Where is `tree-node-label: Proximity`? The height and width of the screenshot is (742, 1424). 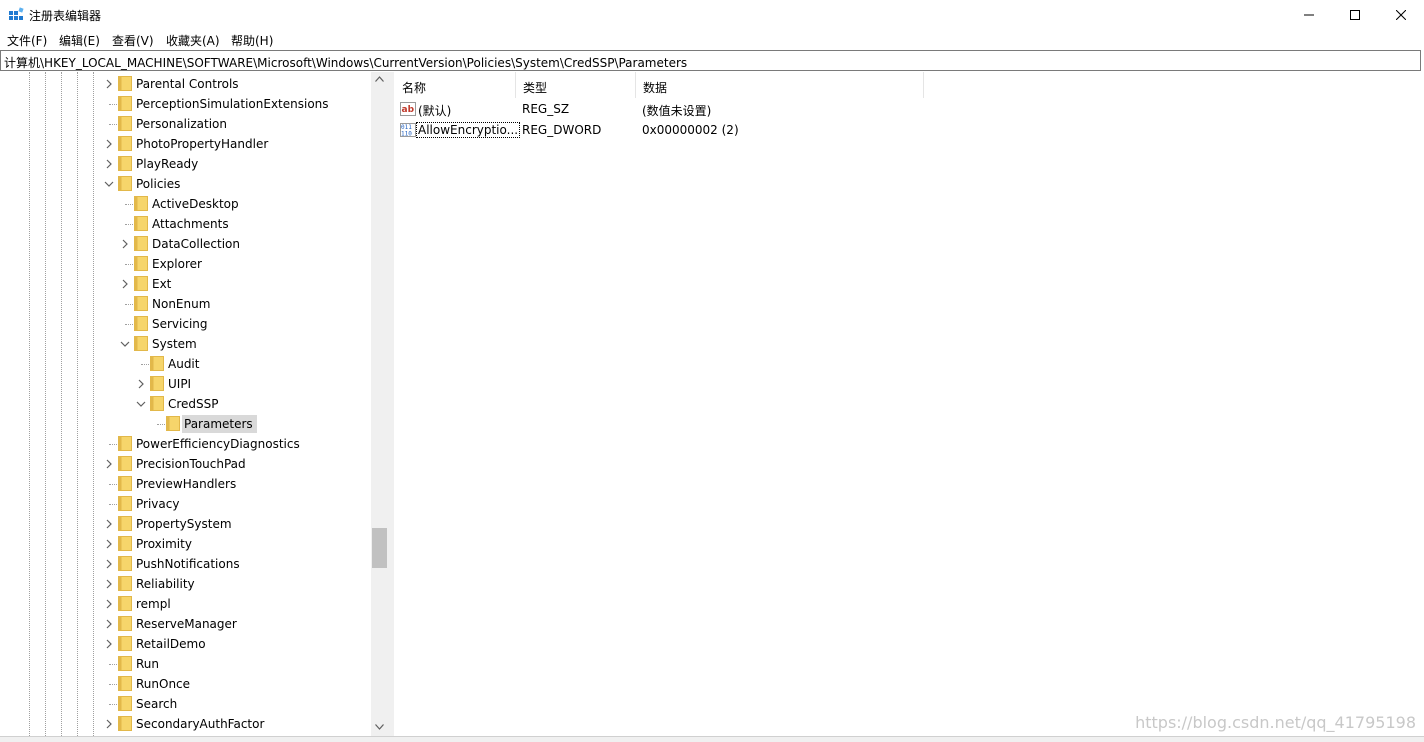 tree-node-label: Proximity is located at coordinates (164, 544).